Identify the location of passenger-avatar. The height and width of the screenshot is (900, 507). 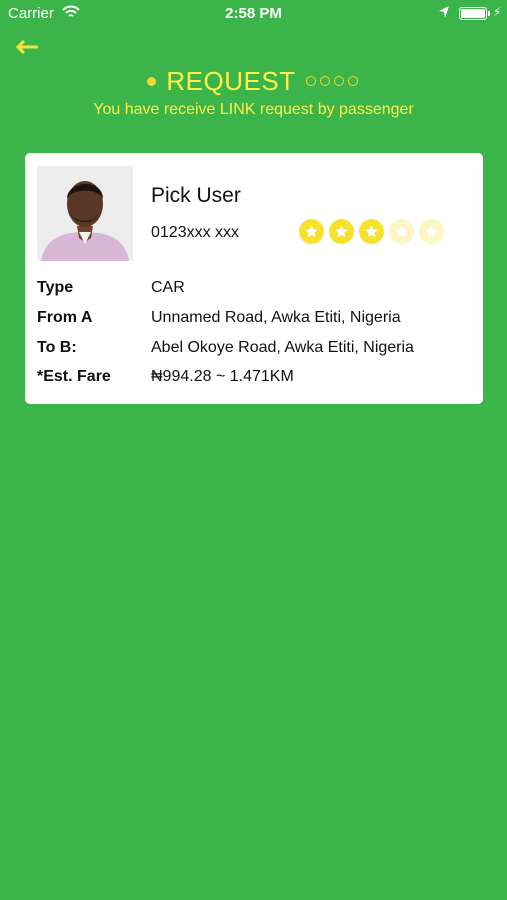
(85, 213).